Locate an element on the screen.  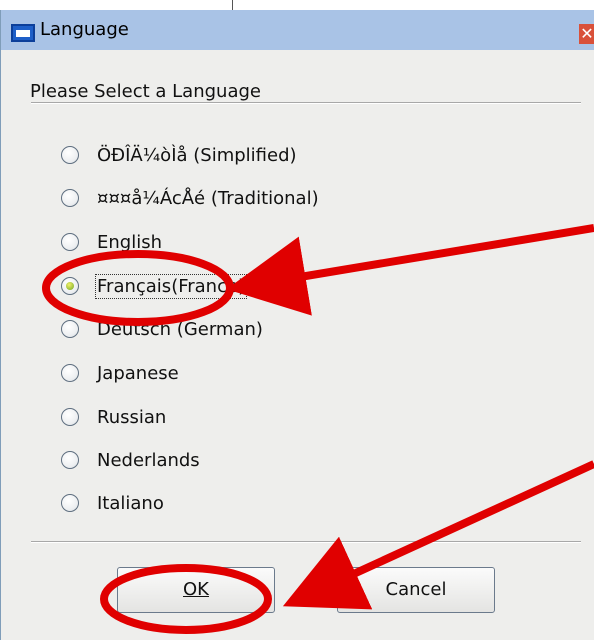
prompt-label: Please Select a Language is located at coordinates (145, 91).